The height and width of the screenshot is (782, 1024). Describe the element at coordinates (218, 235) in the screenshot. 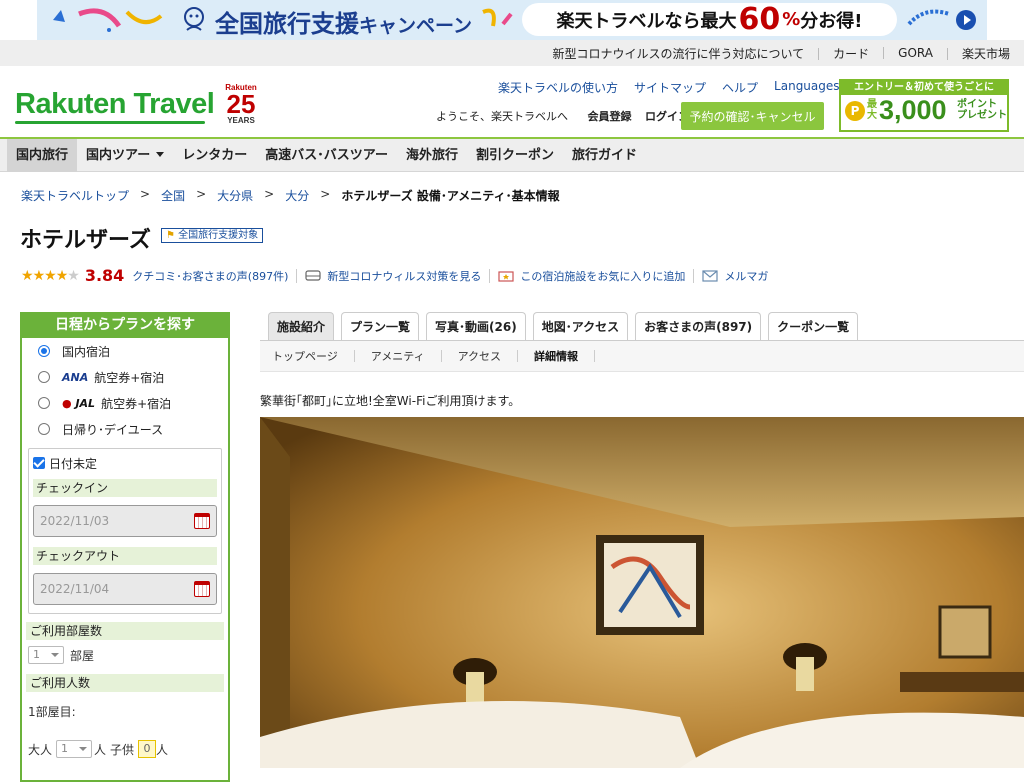

I see `badge-label: 全国旅行支援対象` at that location.